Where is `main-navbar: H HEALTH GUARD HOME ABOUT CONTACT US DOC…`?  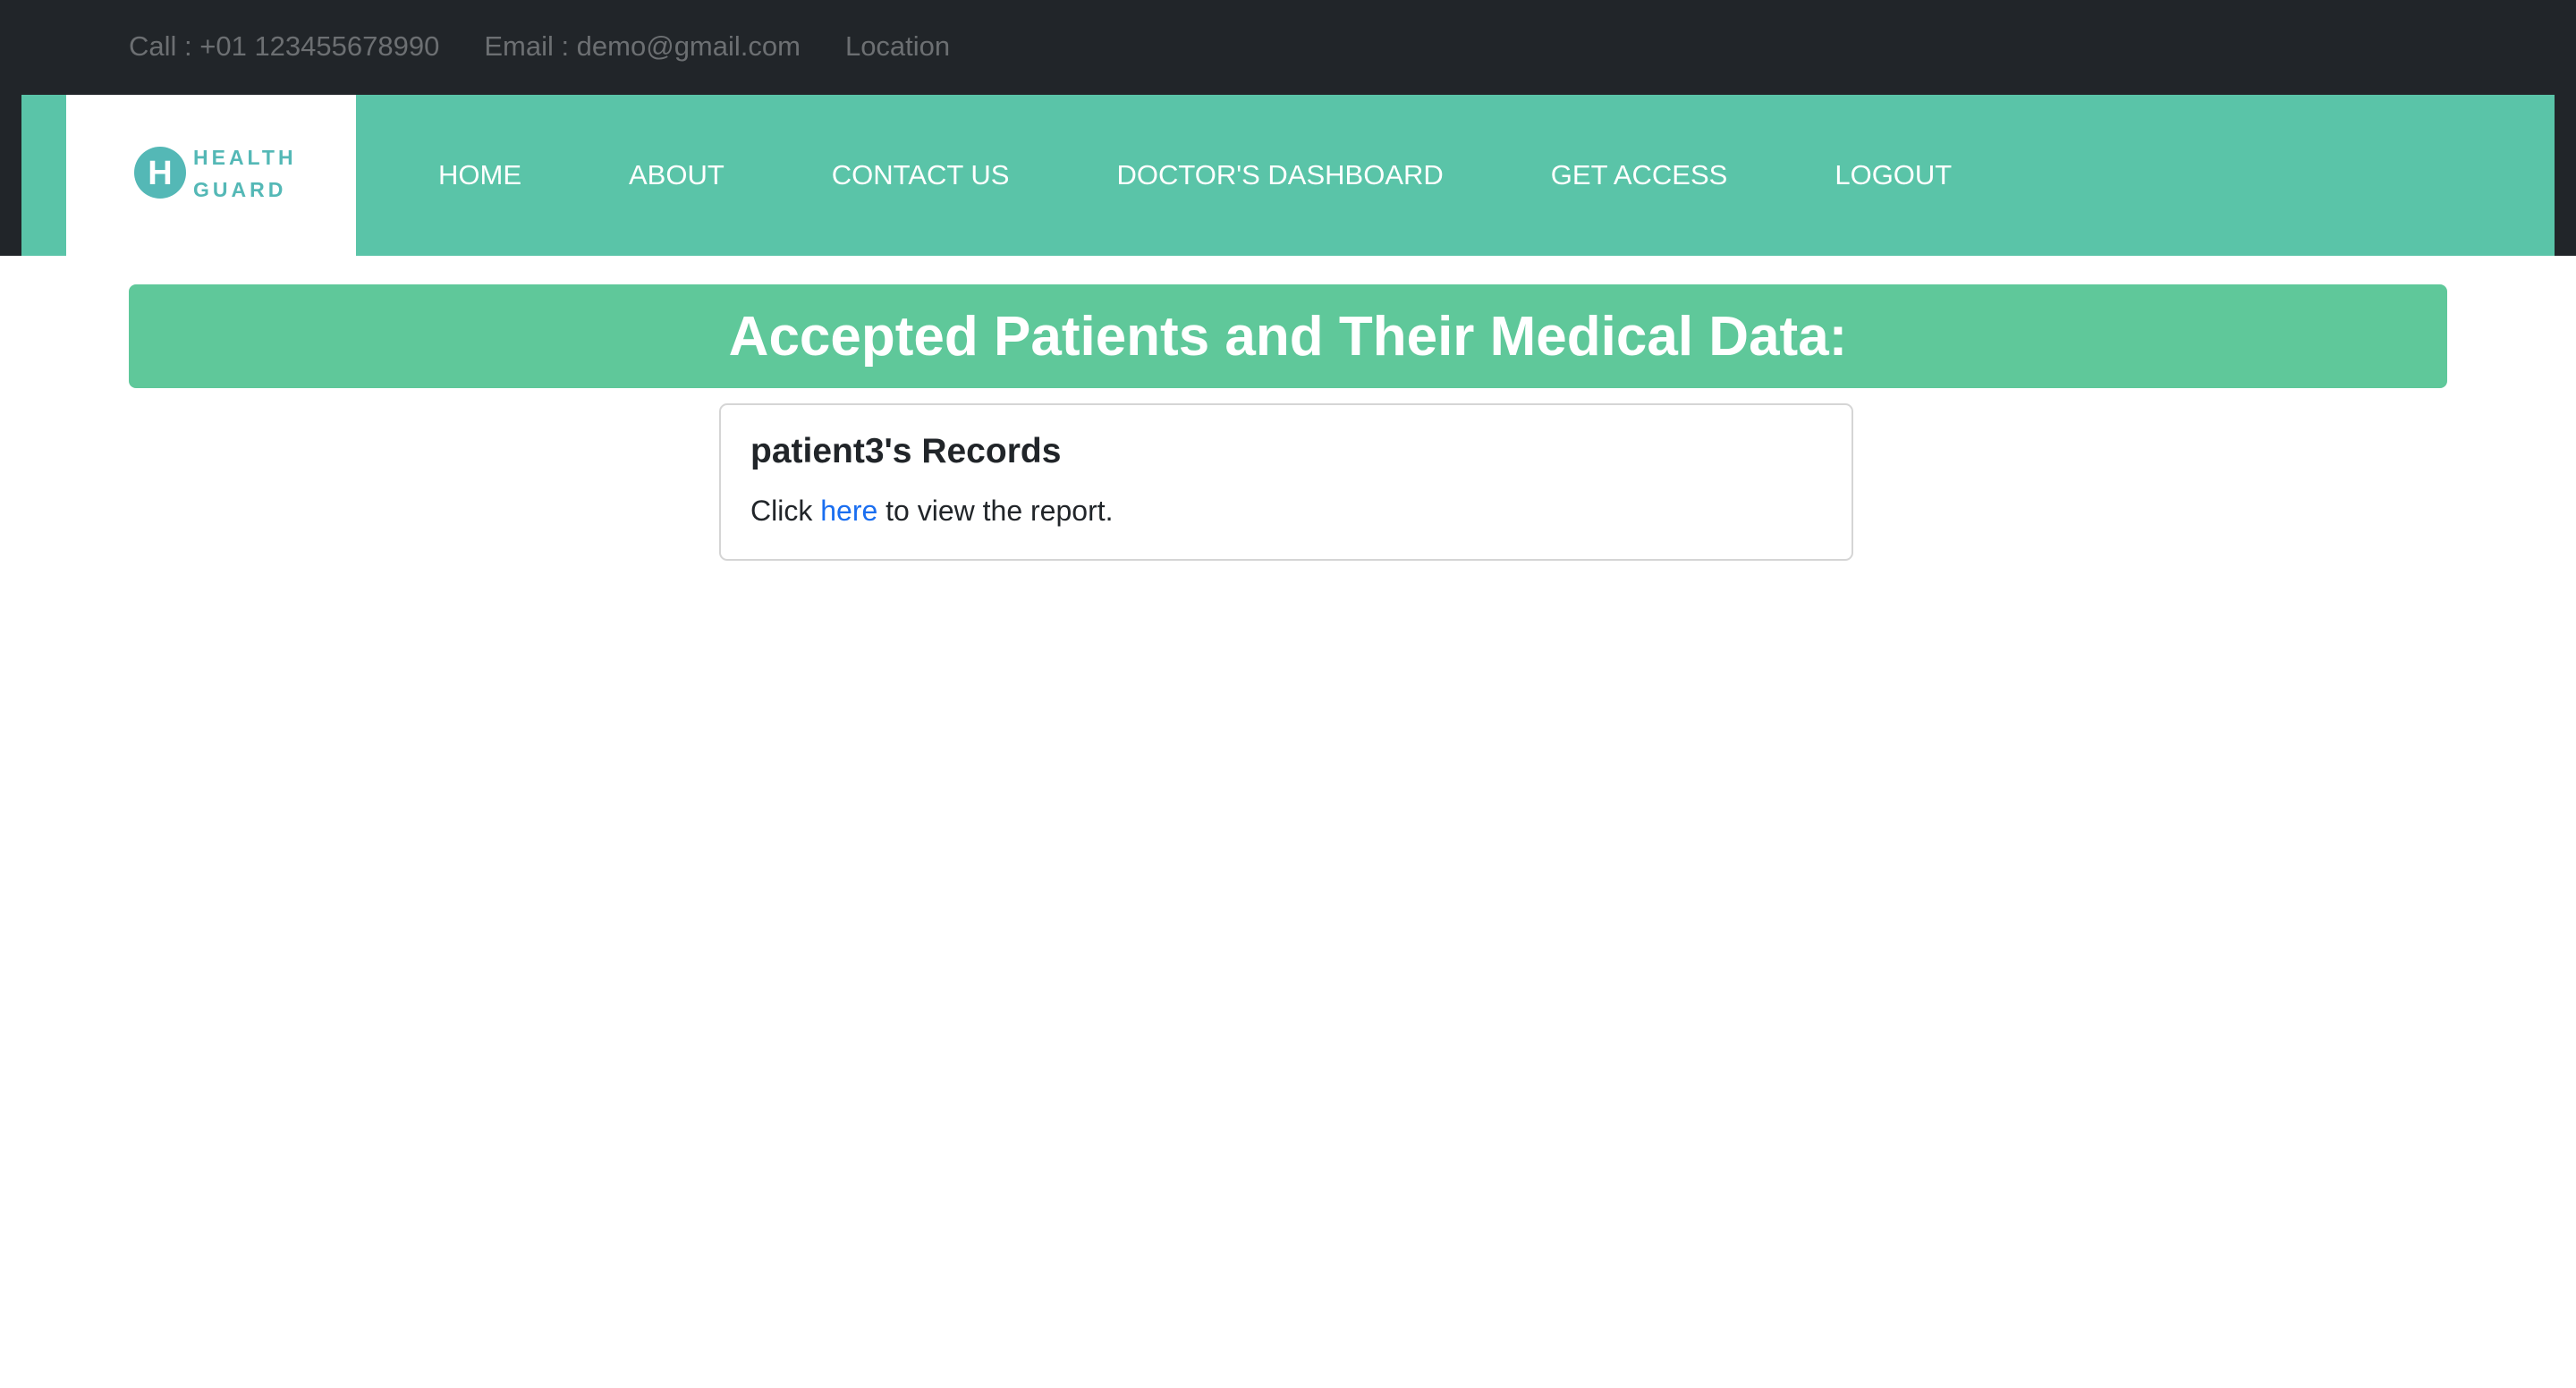 main-navbar: H HEALTH GUARD HOME ABOUT CONTACT US DOC… is located at coordinates (1288, 176).